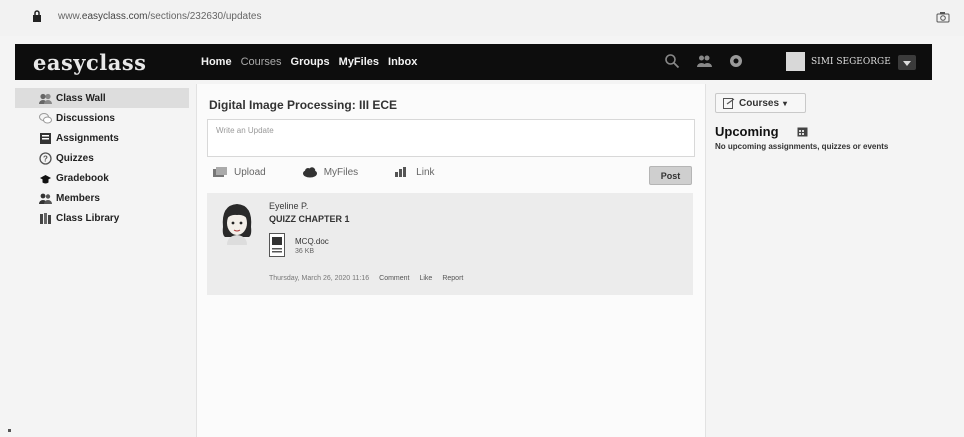  I want to click on comment-link: Comment, so click(394, 278).